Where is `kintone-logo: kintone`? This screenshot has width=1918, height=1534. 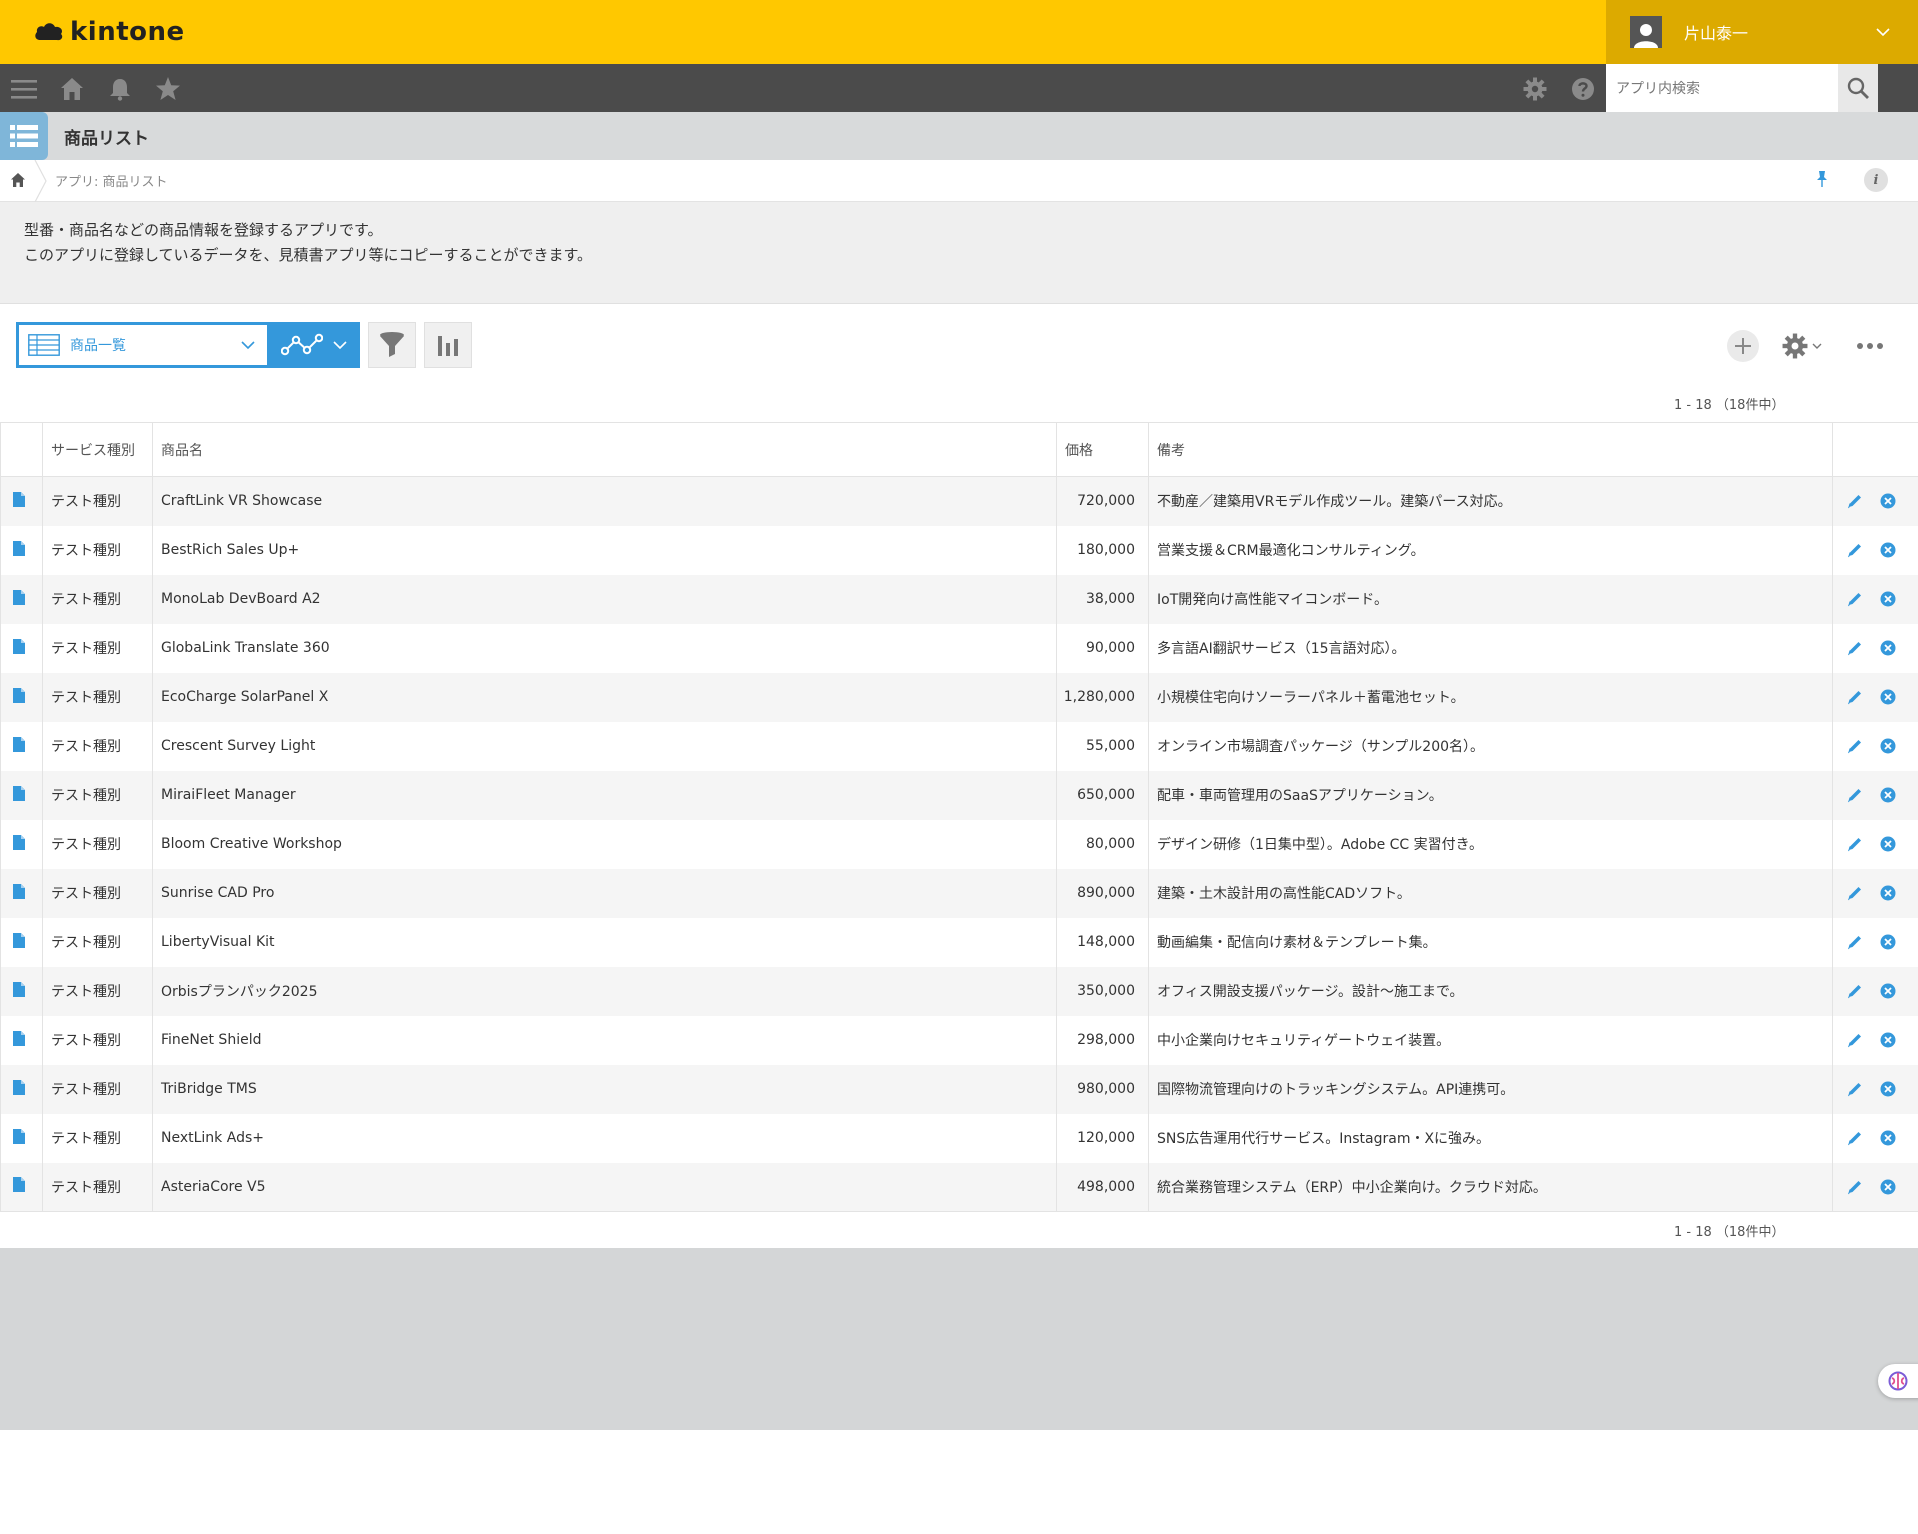
kintone-logo: kintone is located at coordinates (109, 32).